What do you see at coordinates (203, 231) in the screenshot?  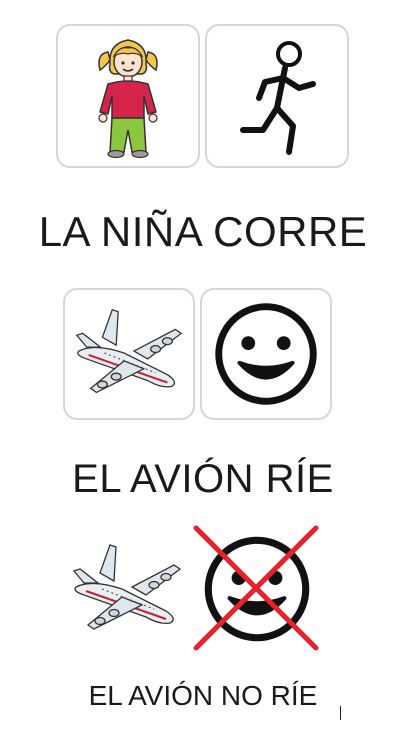 I see `sentence-1: LA NIÑA CORRE` at bounding box center [203, 231].